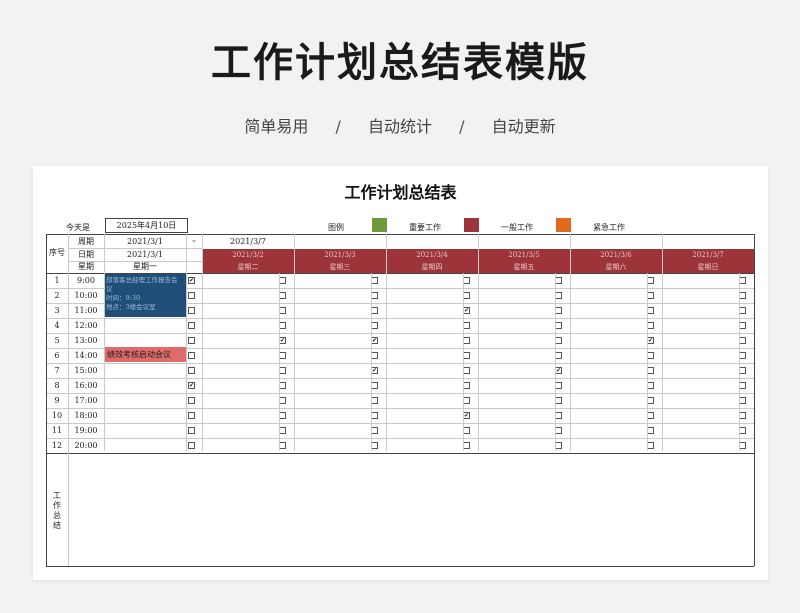 The height and width of the screenshot is (613, 800). Describe the element at coordinates (86, 325) in the screenshot. I see `row-time: 12:00` at that location.